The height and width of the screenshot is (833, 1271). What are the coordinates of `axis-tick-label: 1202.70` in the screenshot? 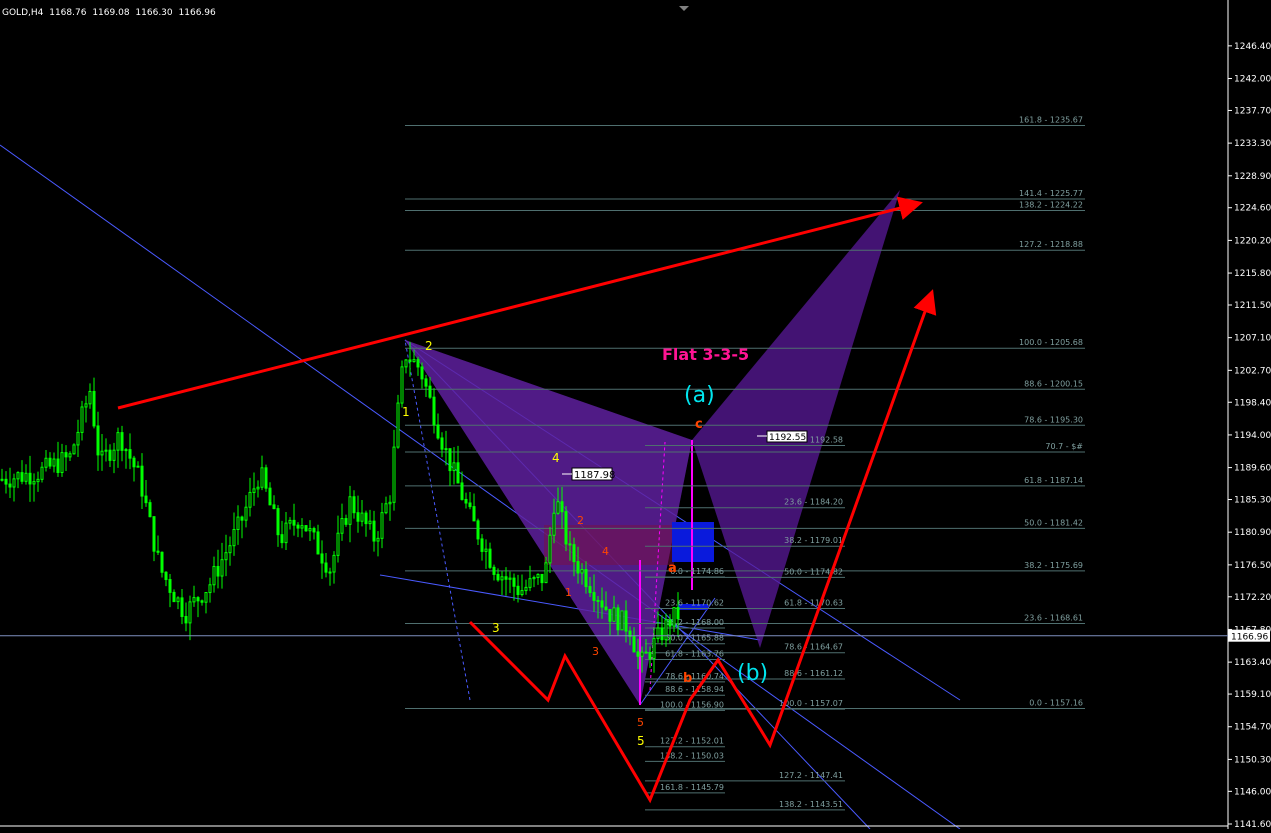 It's located at (1252, 371).